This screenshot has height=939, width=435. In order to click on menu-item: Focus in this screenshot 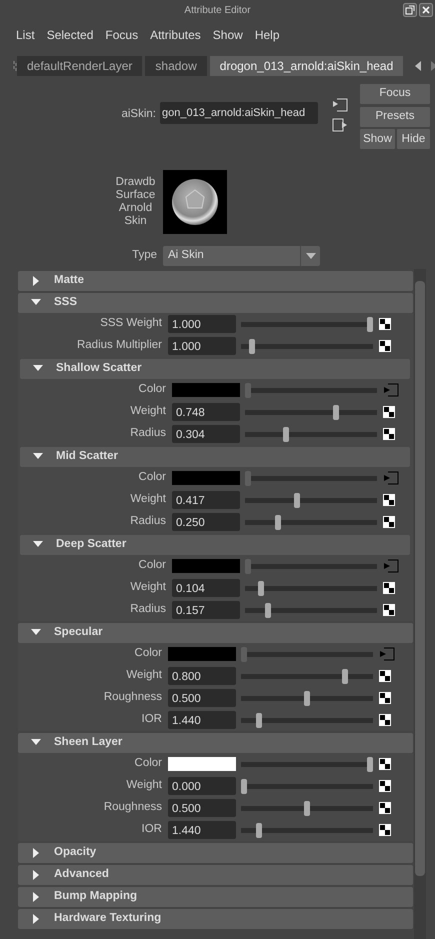, I will do `click(121, 35)`.